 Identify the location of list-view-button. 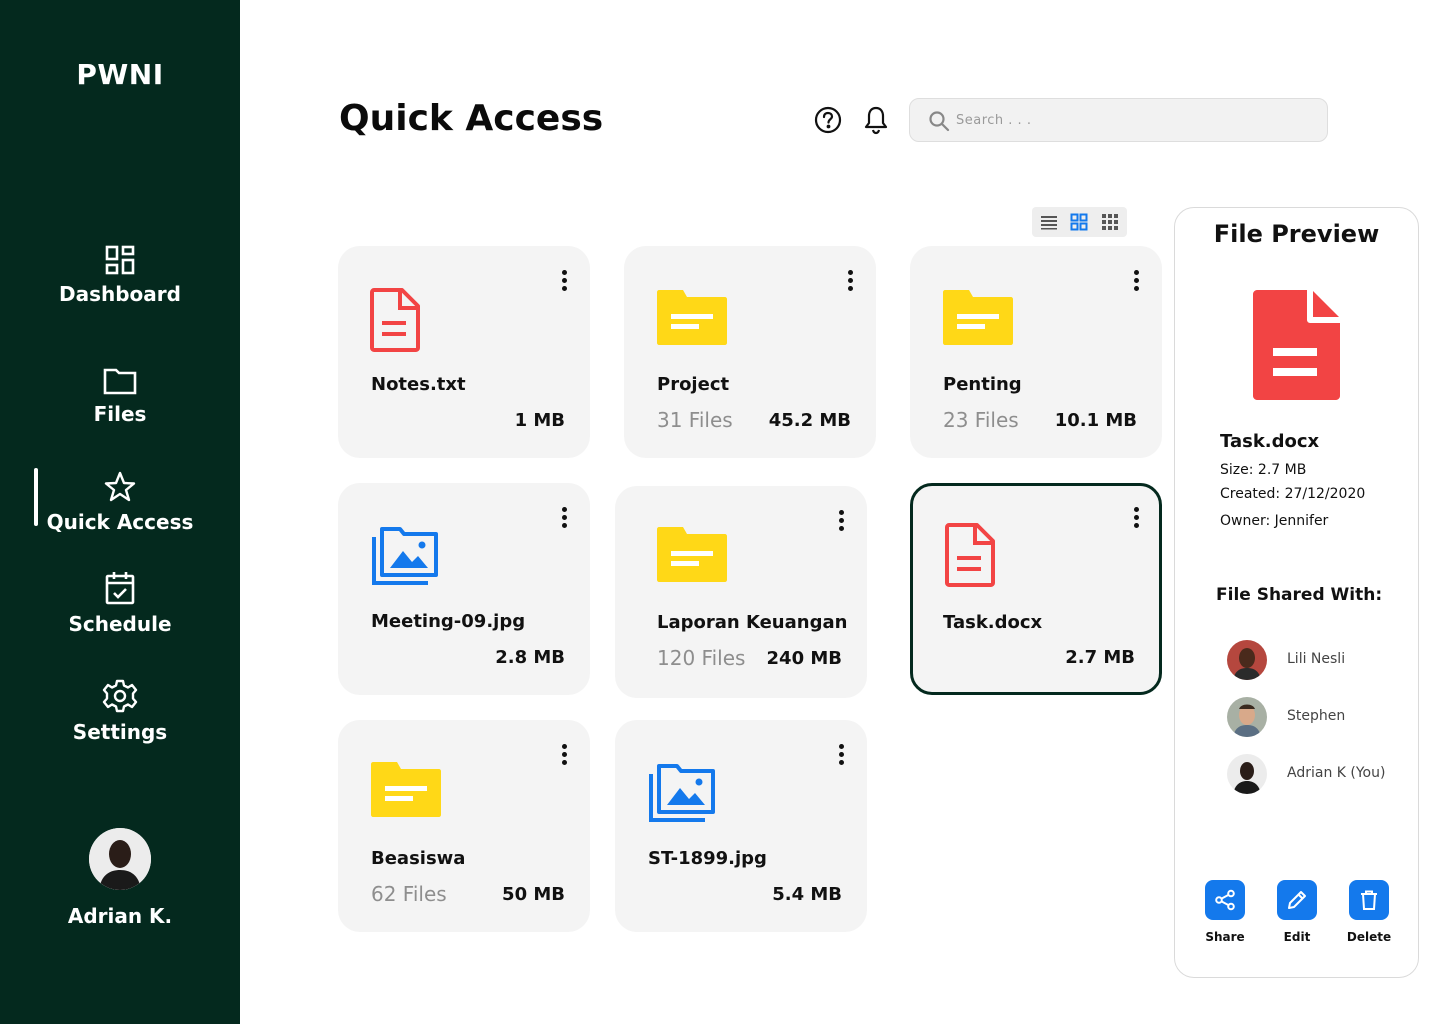
(1049, 224).